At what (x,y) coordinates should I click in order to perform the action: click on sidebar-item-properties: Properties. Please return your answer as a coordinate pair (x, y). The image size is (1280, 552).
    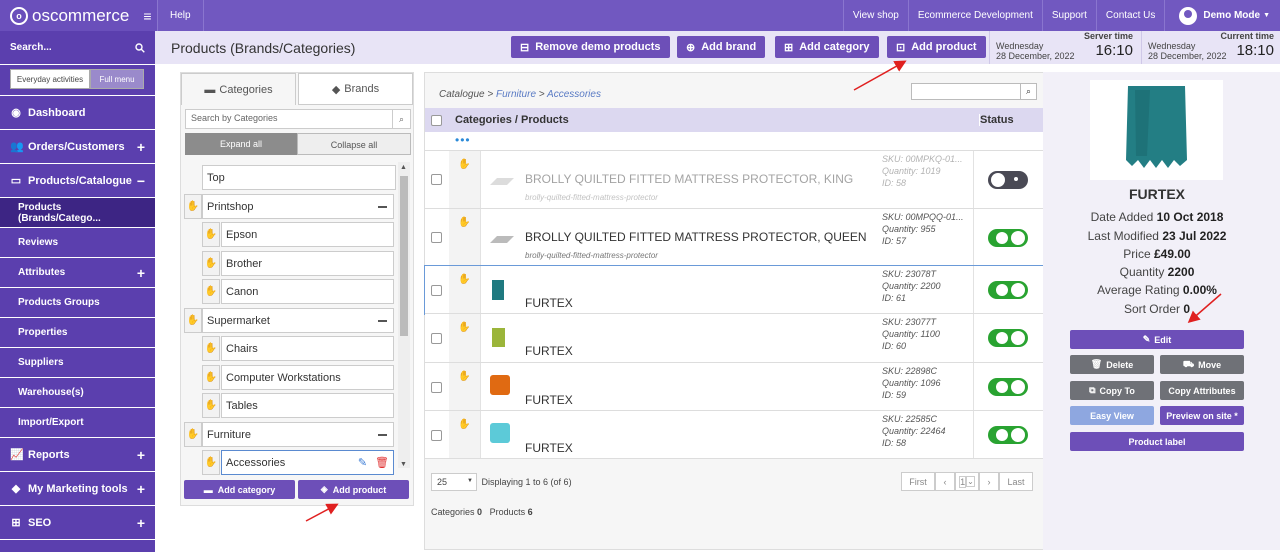
    Looking at the image, I should click on (77, 333).